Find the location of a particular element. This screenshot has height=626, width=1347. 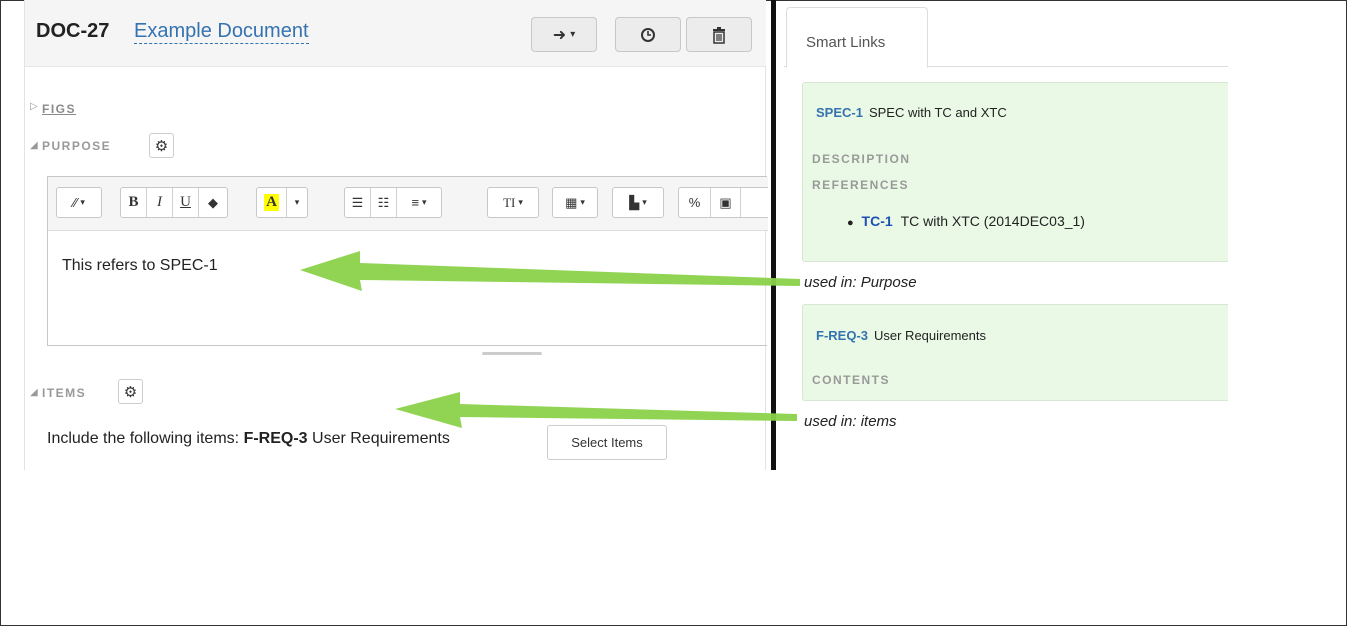

delete-button is located at coordinates (719, 34).